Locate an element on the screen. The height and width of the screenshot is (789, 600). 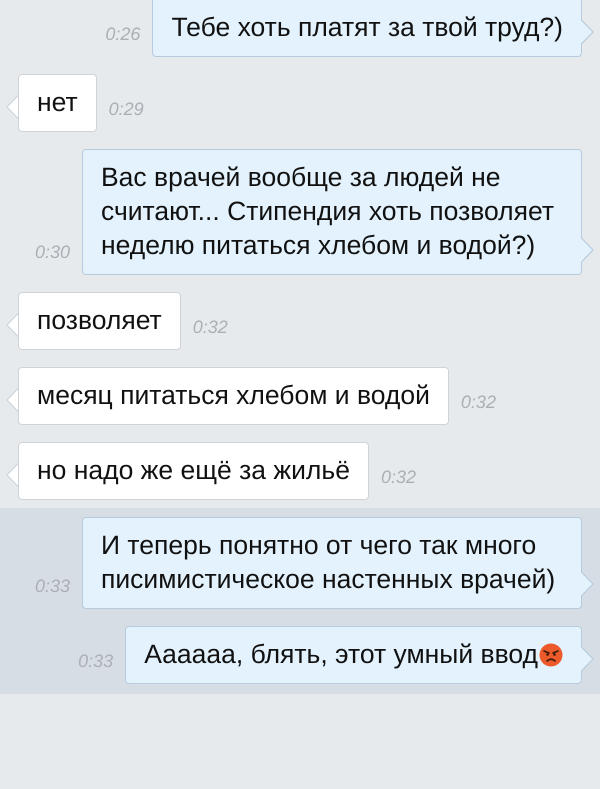
message-time: 0:30 is located at coordinates (52, 252).